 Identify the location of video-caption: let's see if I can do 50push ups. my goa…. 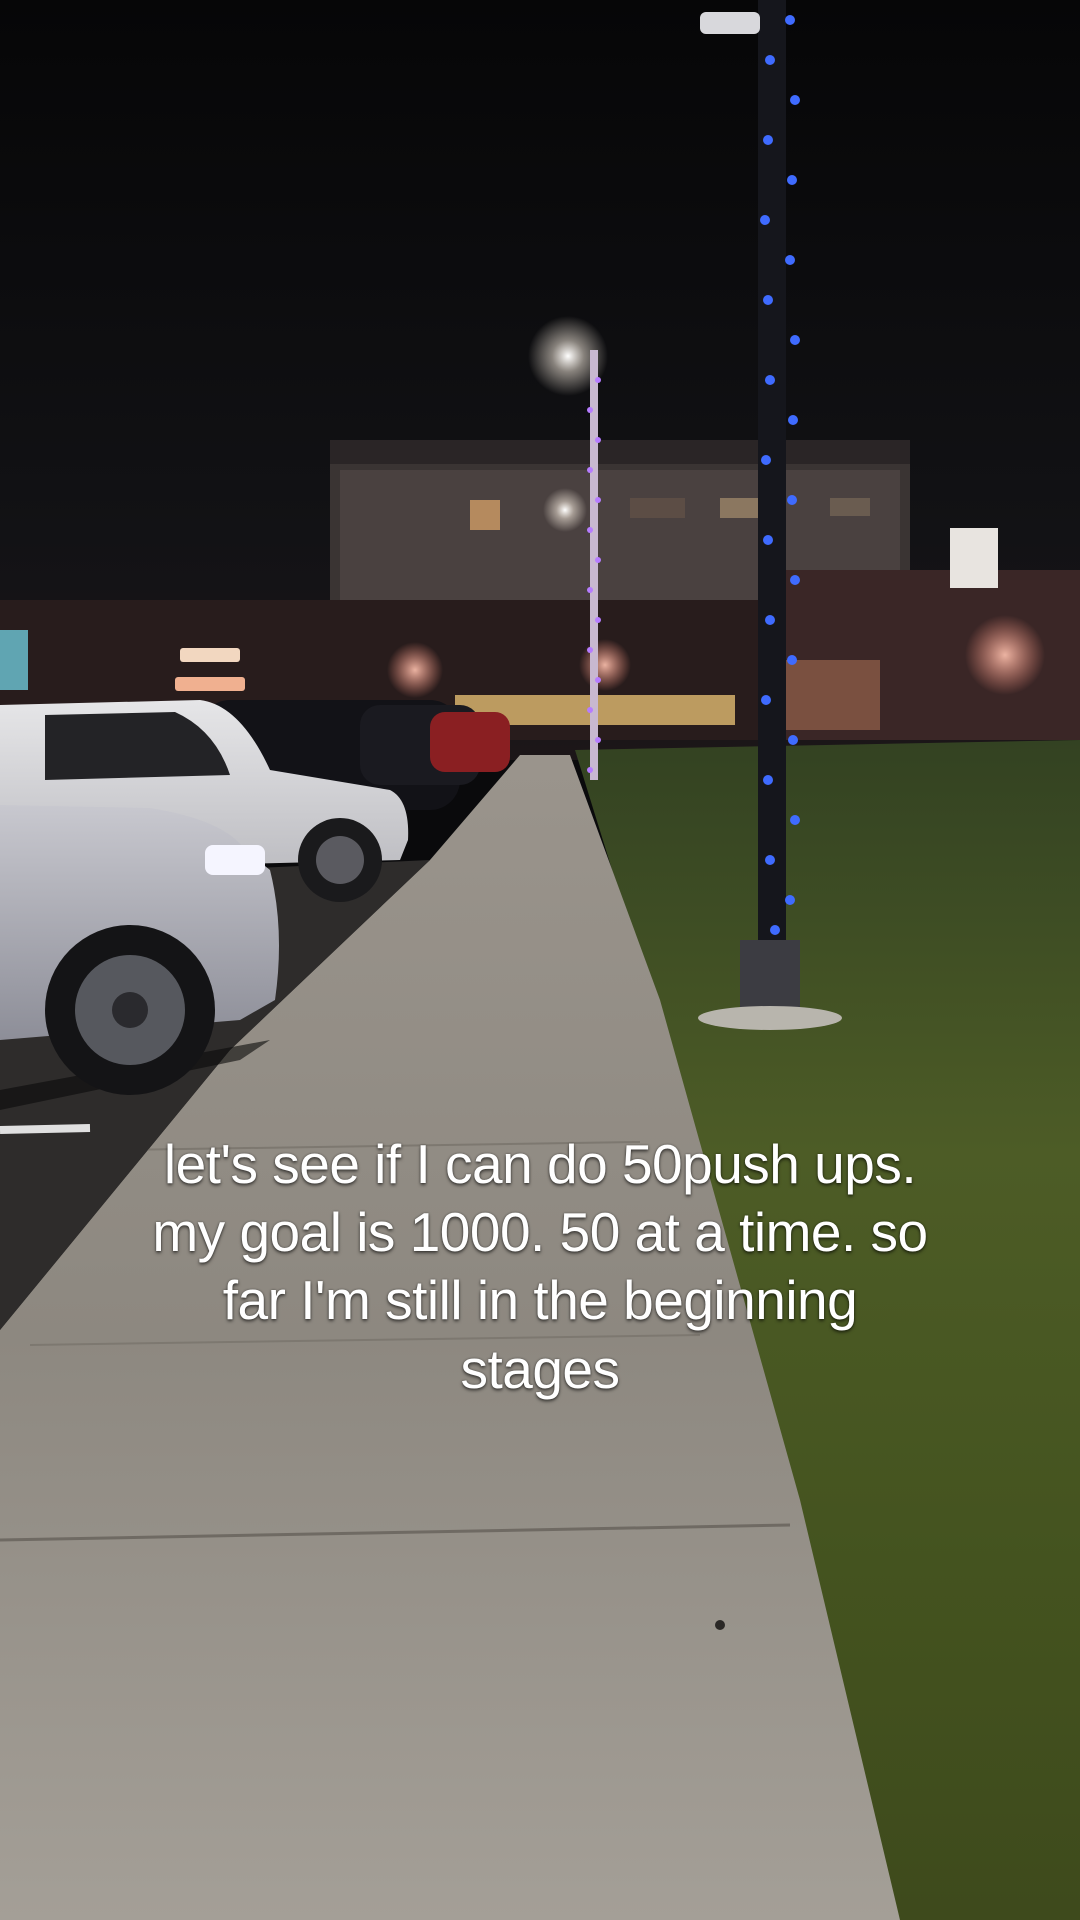
(540, 1266).